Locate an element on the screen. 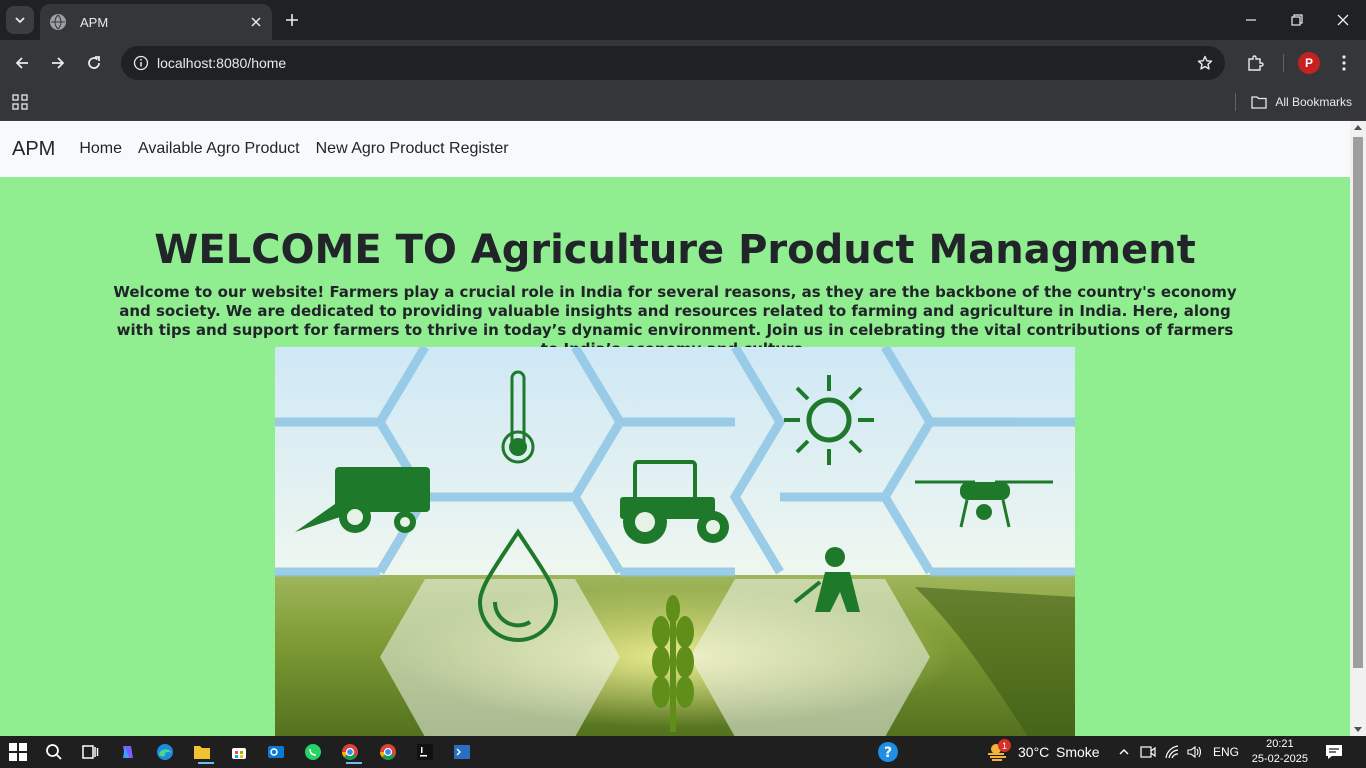 Image resolution: width=1366 pixels, height=768 pixels. whatsapp-icon is located at coordinates (313, 752).